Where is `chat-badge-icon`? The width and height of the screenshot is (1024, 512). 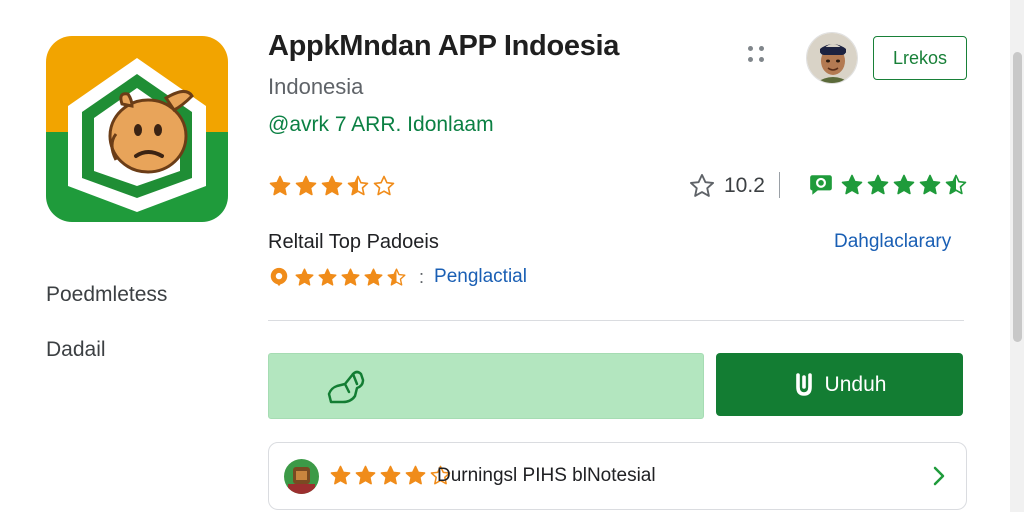
chat-badge-icon is located at coordinates (821, 185).